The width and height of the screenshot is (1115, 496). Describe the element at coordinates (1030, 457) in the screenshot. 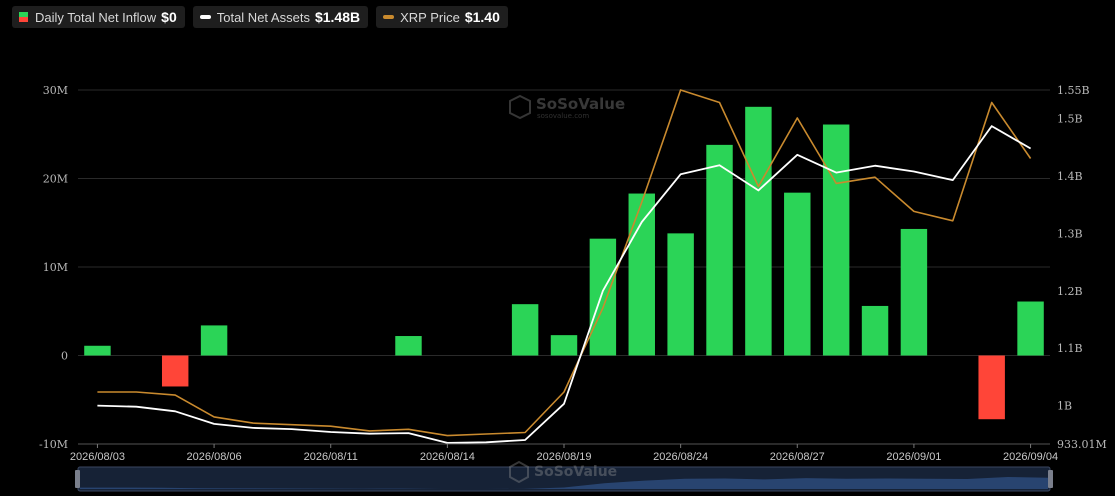

I see `x-tick-label: 2026/09/04` at that location.